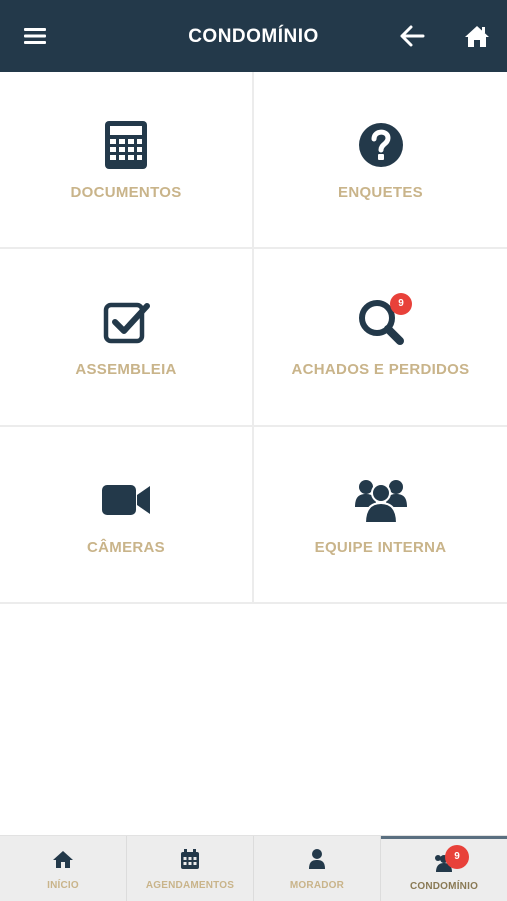 This screenshot has height=901, width=507. Describe the element at coordinates (317, 859) in the screenshot. I see `user-icon` at that location.